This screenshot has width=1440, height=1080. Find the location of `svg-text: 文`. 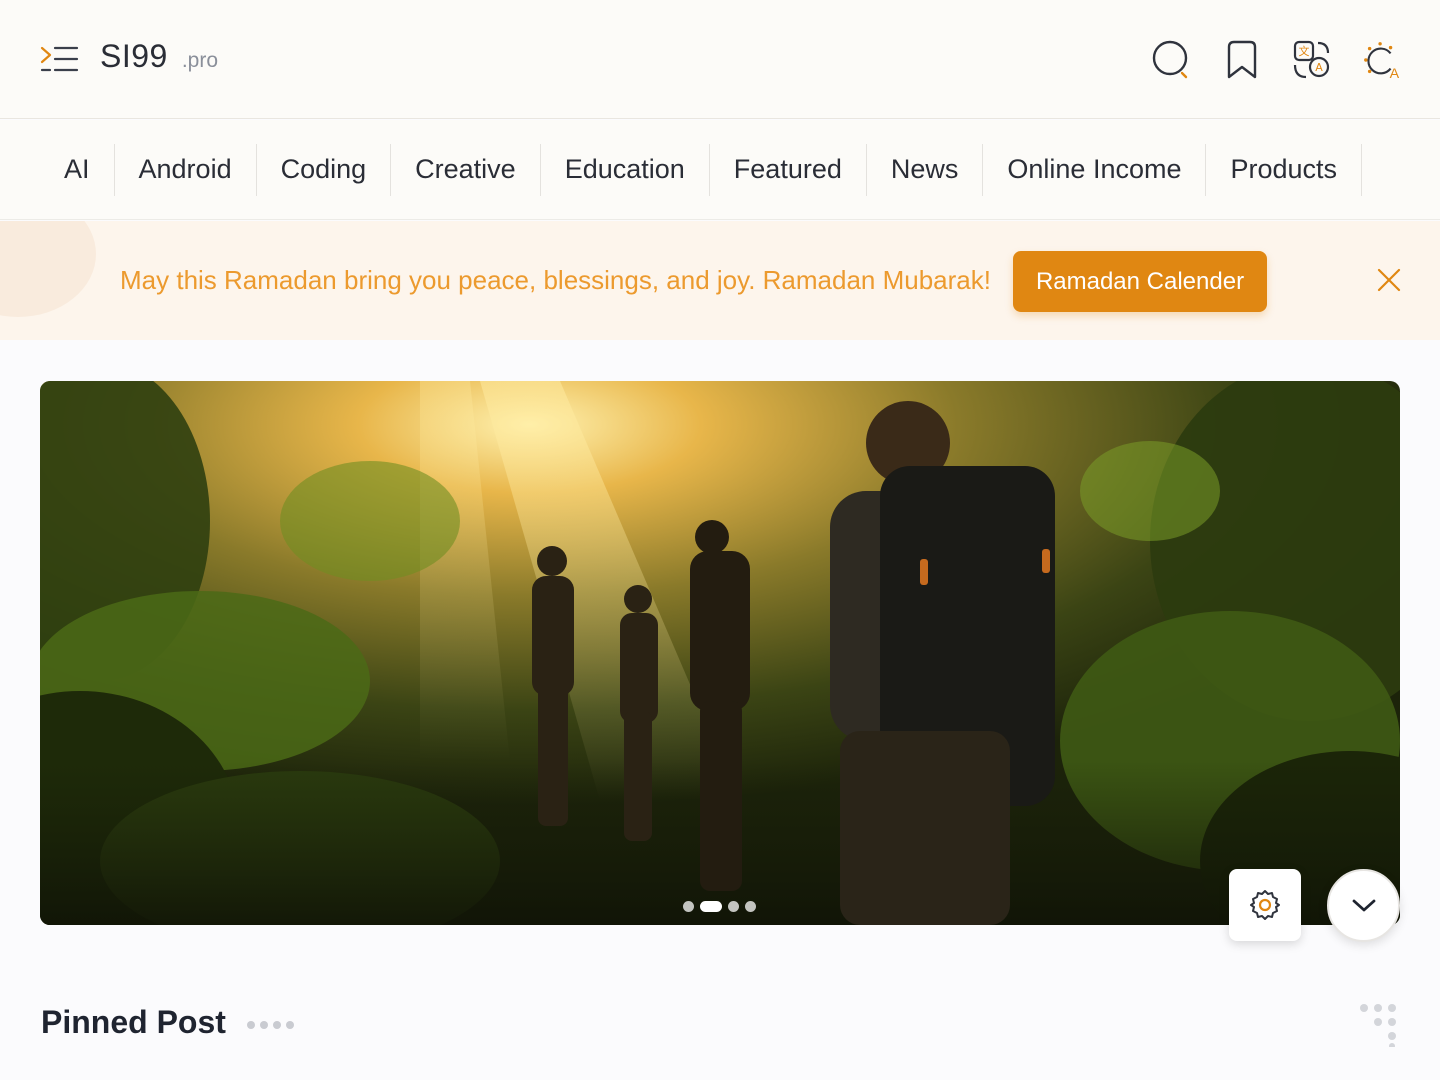

svg-text: 文 is located at coordinates (1304, 51).